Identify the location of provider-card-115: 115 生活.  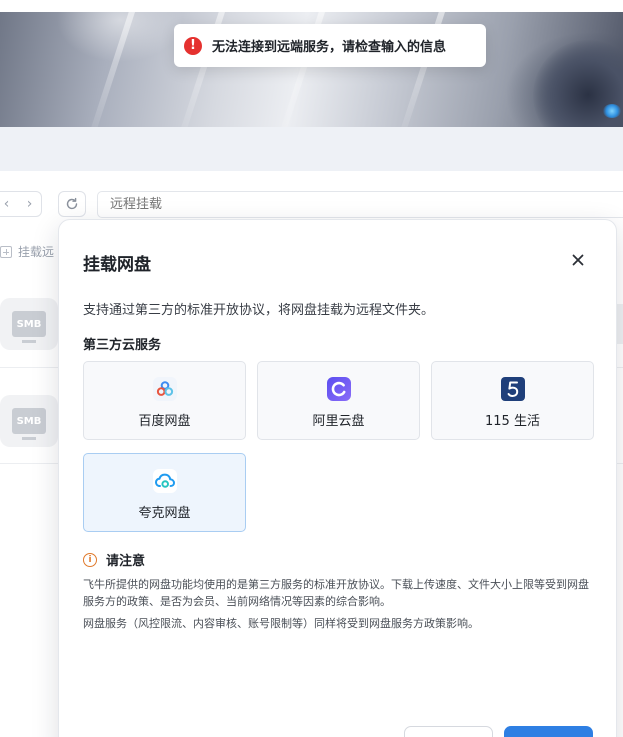
(512, 400).